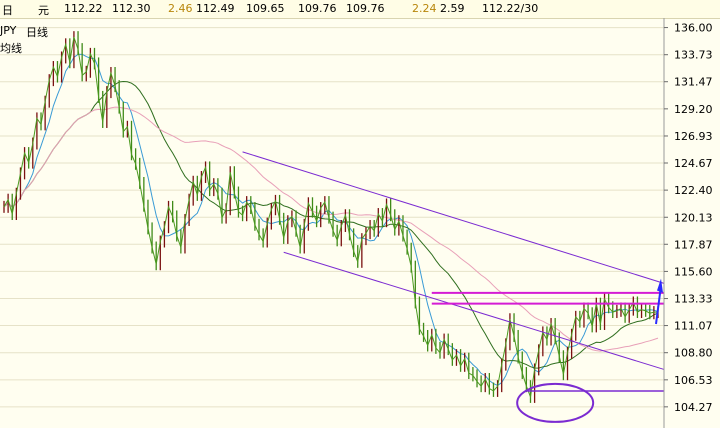 The height and width of the screenshot is (428, 720). Describe the element at coordinates (317, 8) in the screenshot. I see `value-3: 109.76` at that location.